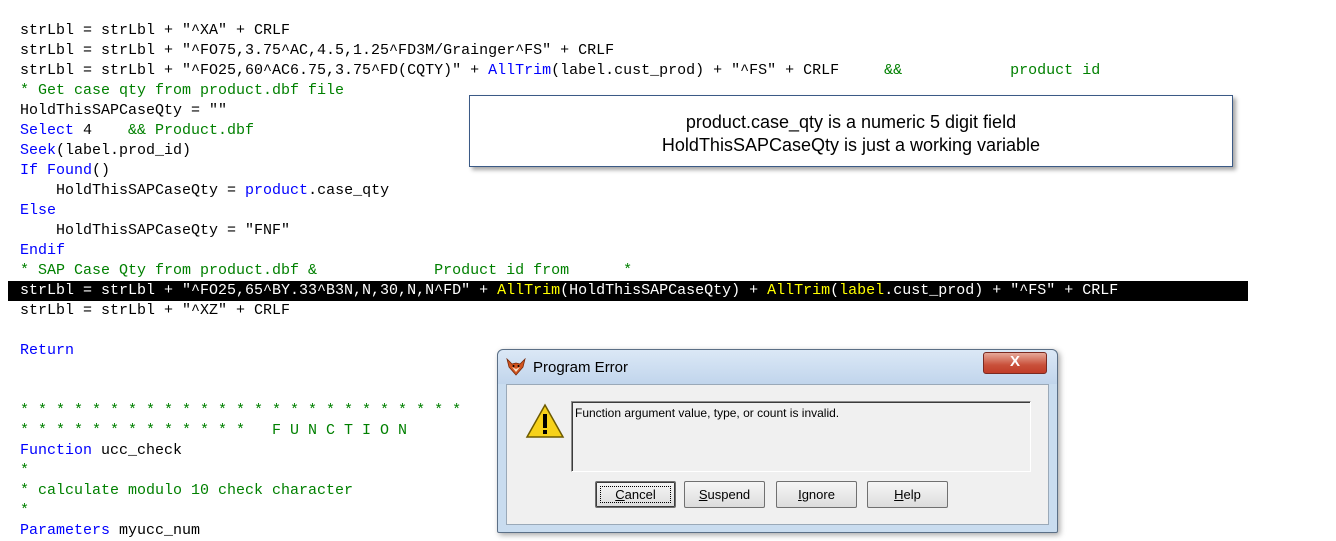 The width and height of the screenshot is (1336, 541). What do you see at coordinates (191, 130) in the screenshot?
I see `code-token: && Product.dbf` at bounding box center [191, 130].